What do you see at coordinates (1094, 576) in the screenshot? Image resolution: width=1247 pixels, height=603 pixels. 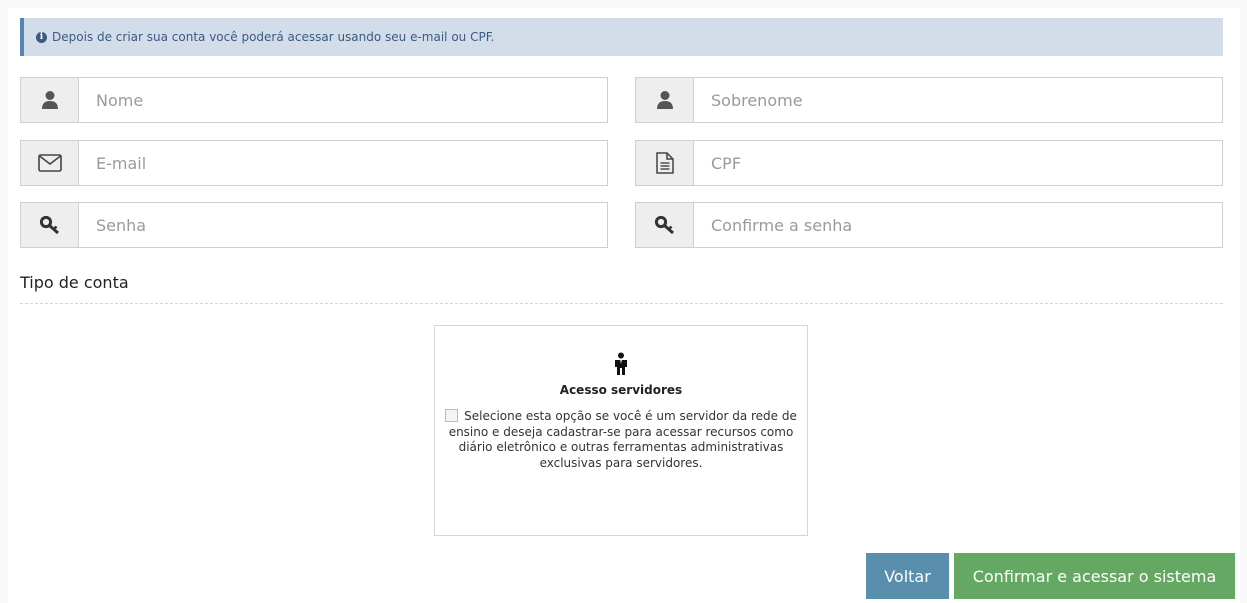 I see `confirm-button: Confirmar e acessar o sistema` at bounding box center [1094, 576].